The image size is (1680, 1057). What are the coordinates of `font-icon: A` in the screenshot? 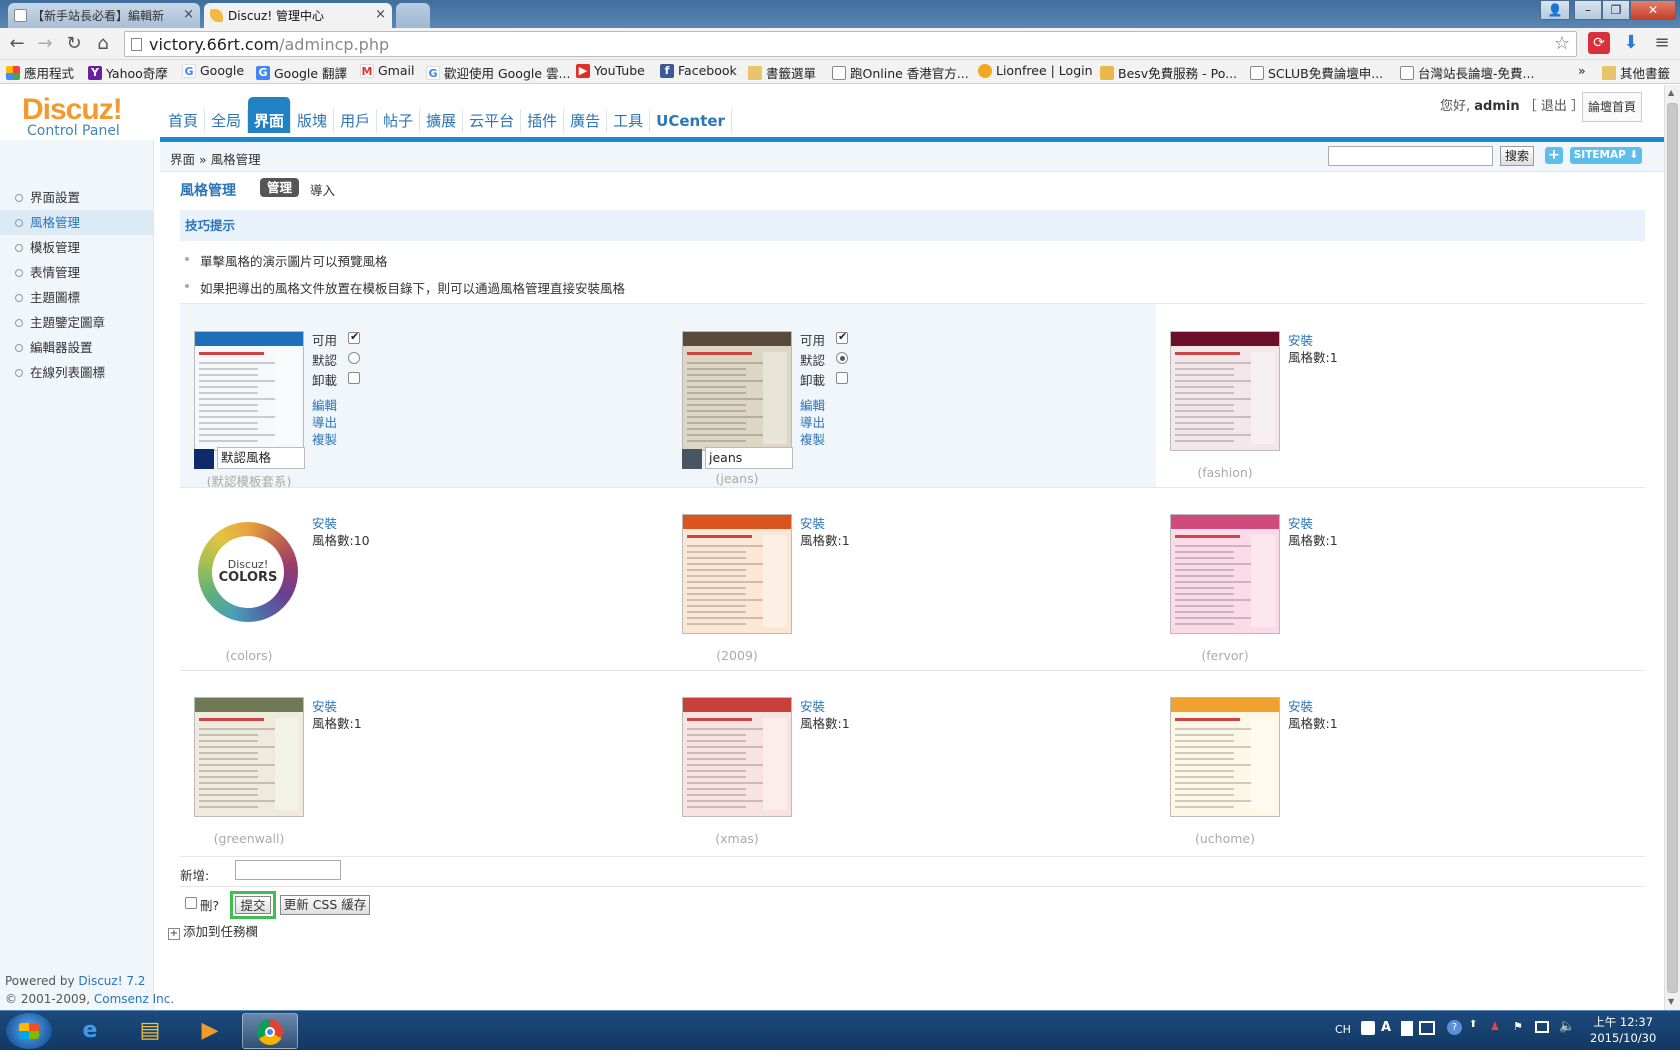 It's located at (1386, 1027).